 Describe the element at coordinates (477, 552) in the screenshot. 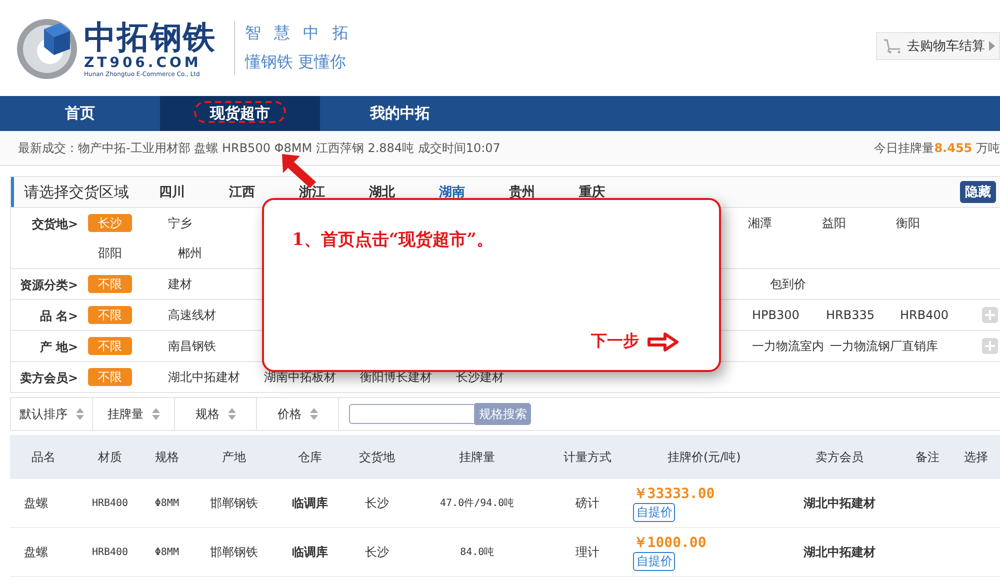

I see `table-cell: 84.0吨` at that location.